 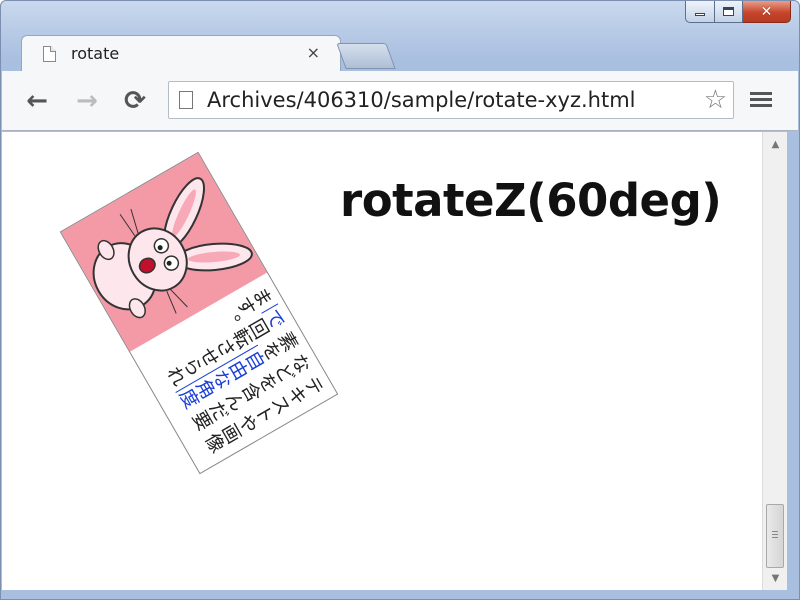 I want to click on url-text: Archives/406310/sample/rotate-xyz.html, so click(x=421, y=100).